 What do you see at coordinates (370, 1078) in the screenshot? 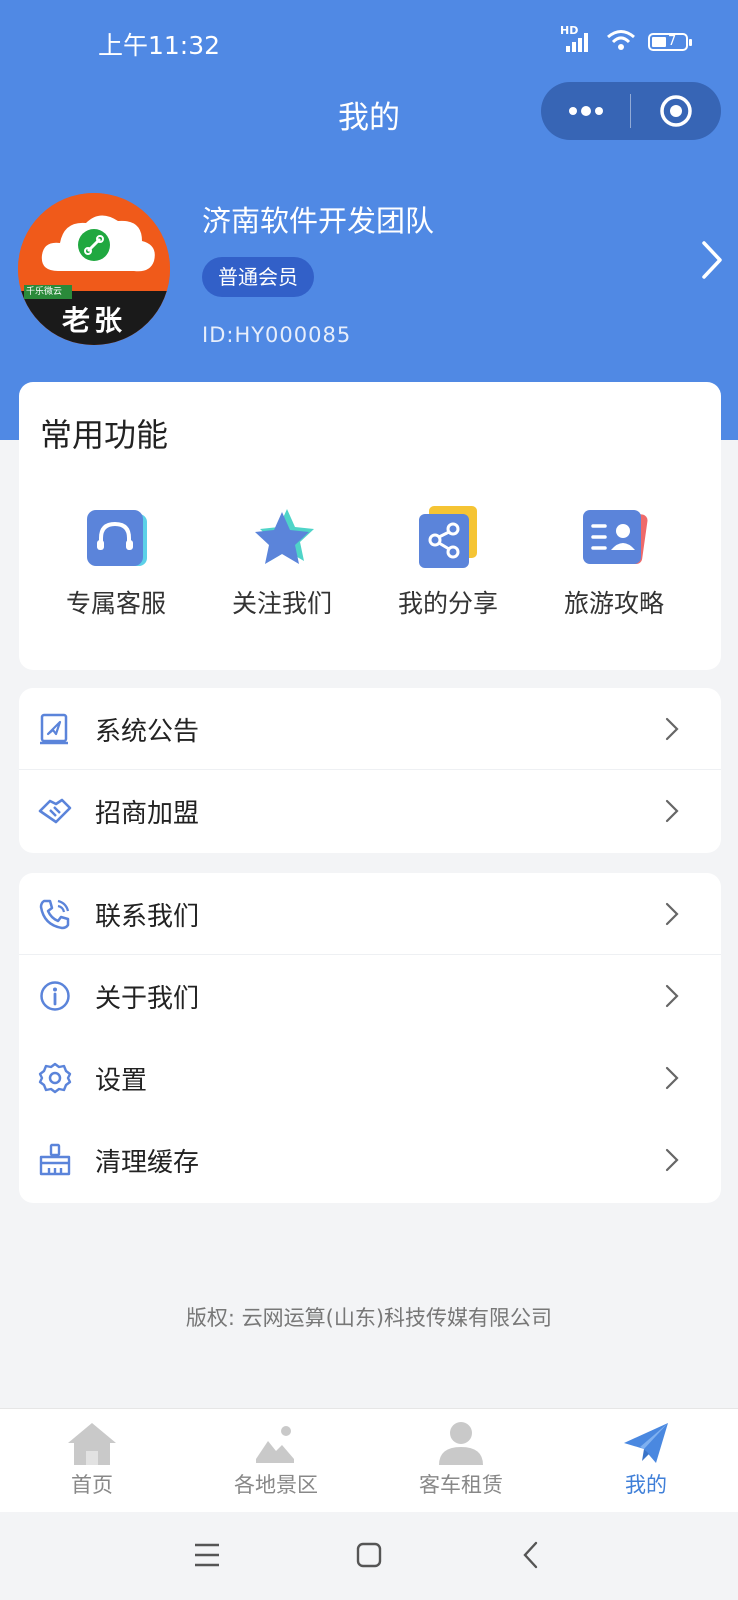
I see `menu-item-settings: 设置` at bounding box center [370, 1078].